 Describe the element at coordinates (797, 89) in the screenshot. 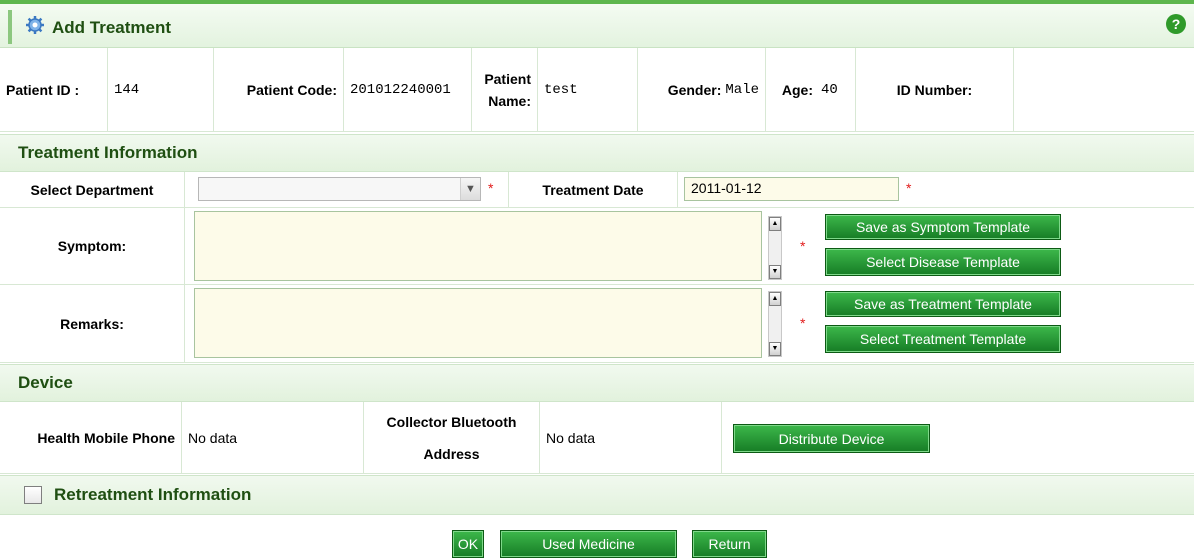

I see `age-label: Age:` at that location.